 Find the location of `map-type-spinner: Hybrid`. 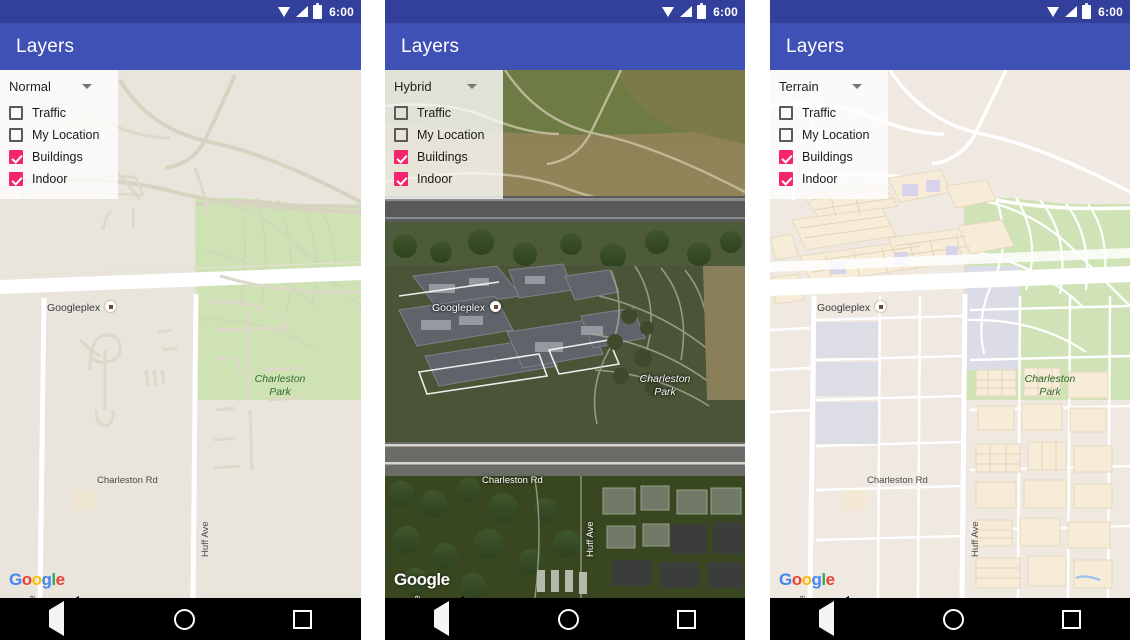

map-type-spinner: Hybrid is located at coordinates (444, 89).